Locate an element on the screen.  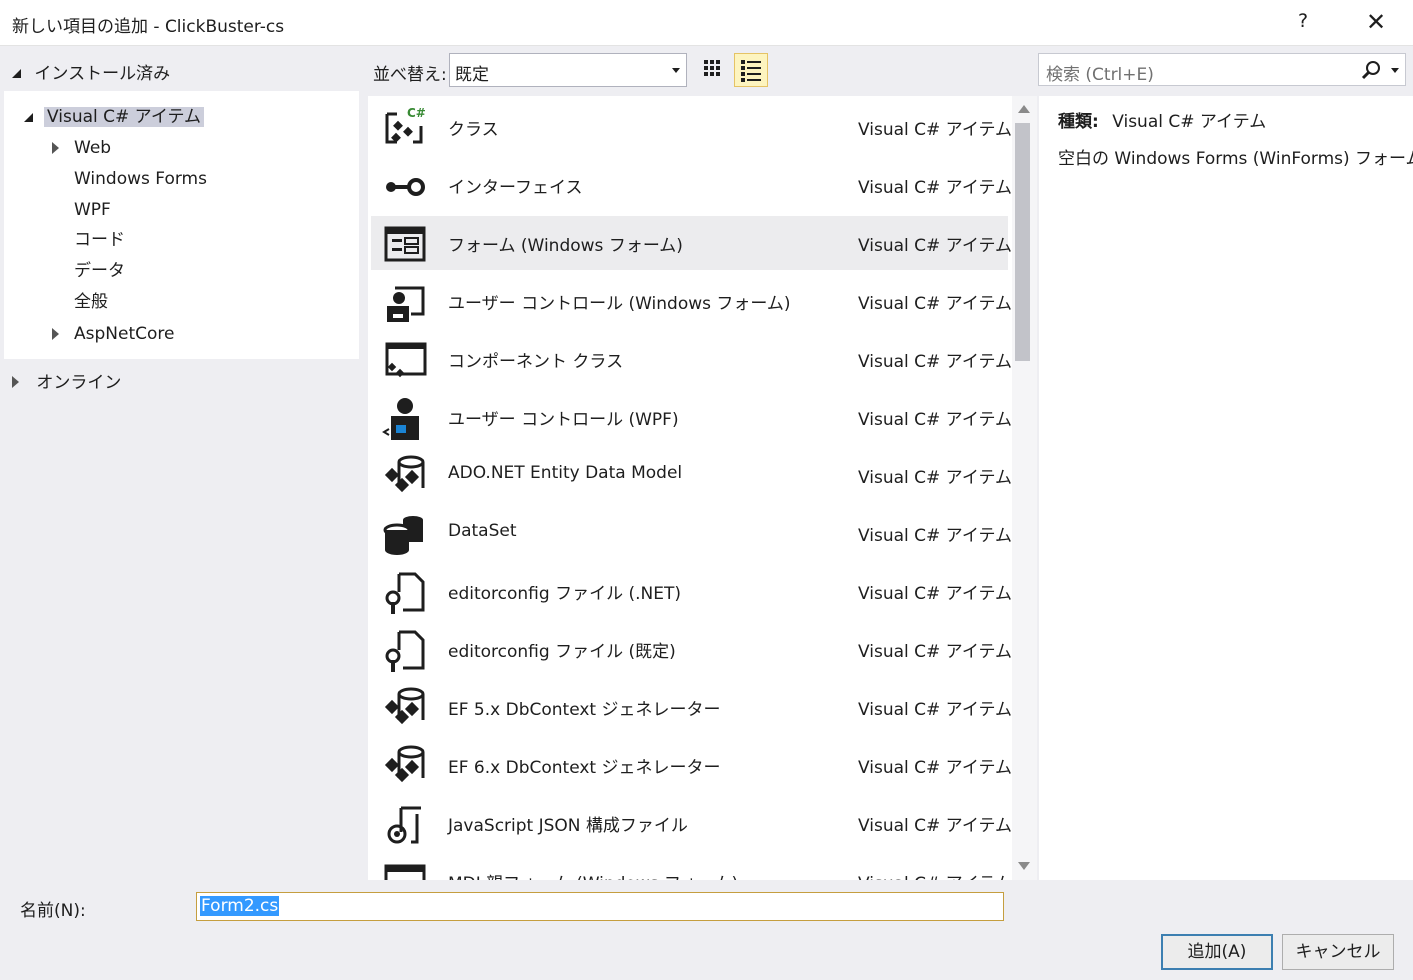
json-file-icon is located at coordinates (404, 825).